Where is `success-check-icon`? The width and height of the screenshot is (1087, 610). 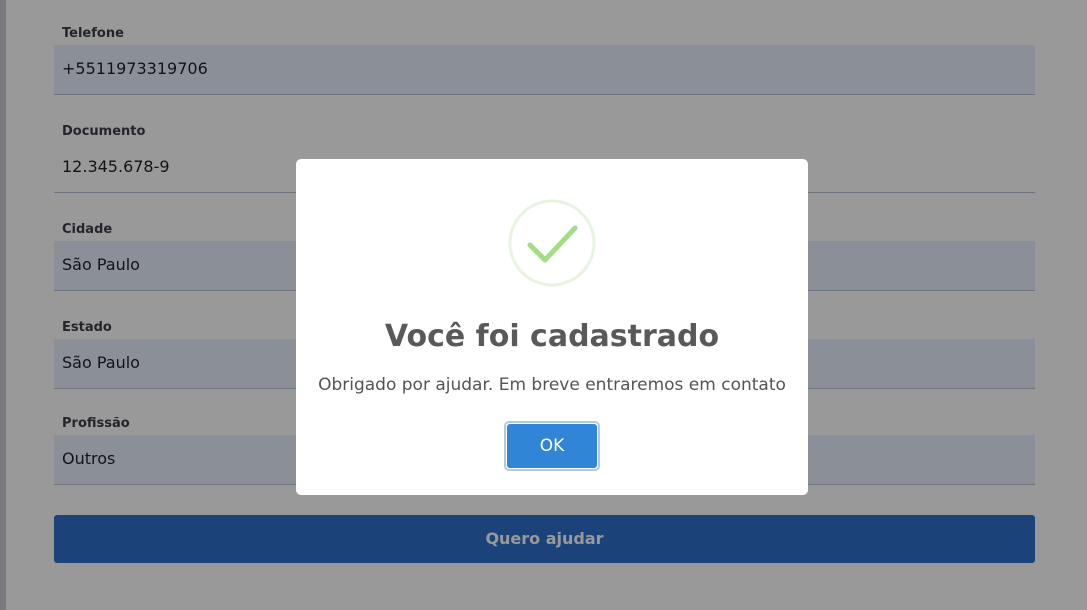 success-check-icon is located at coordinates (552, 243).